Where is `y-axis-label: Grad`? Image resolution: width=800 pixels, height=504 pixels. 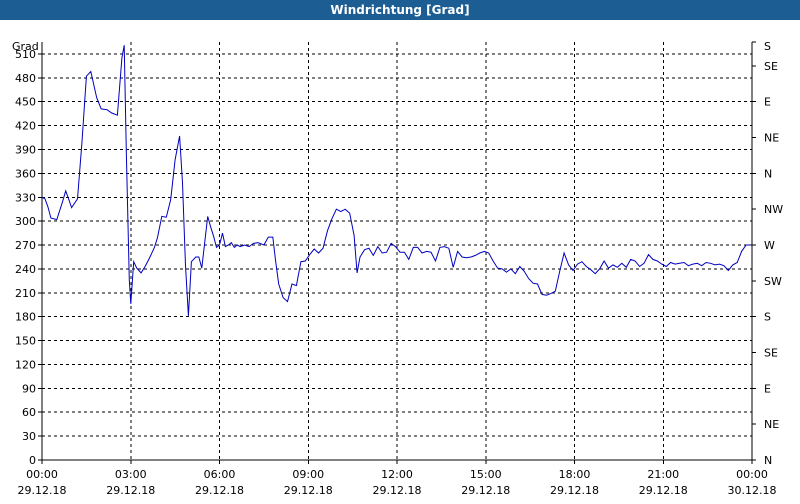 y-axis-label: Grad is located at coordinates (25, 46).